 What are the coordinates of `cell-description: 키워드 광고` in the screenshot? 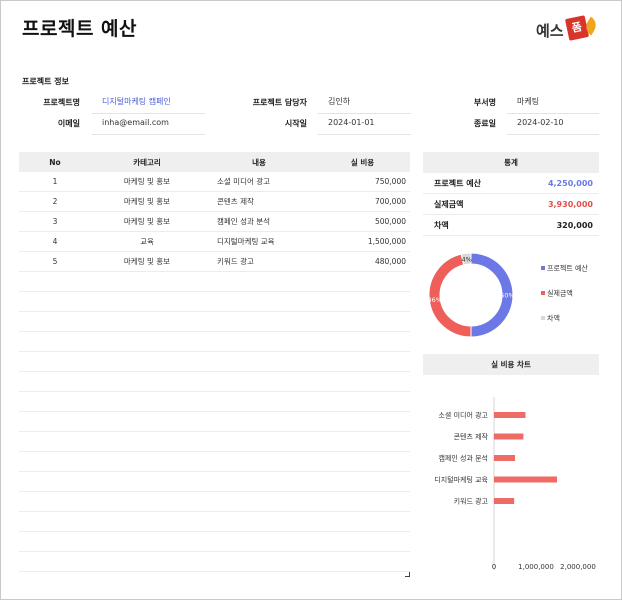 It's located at (235, 261).